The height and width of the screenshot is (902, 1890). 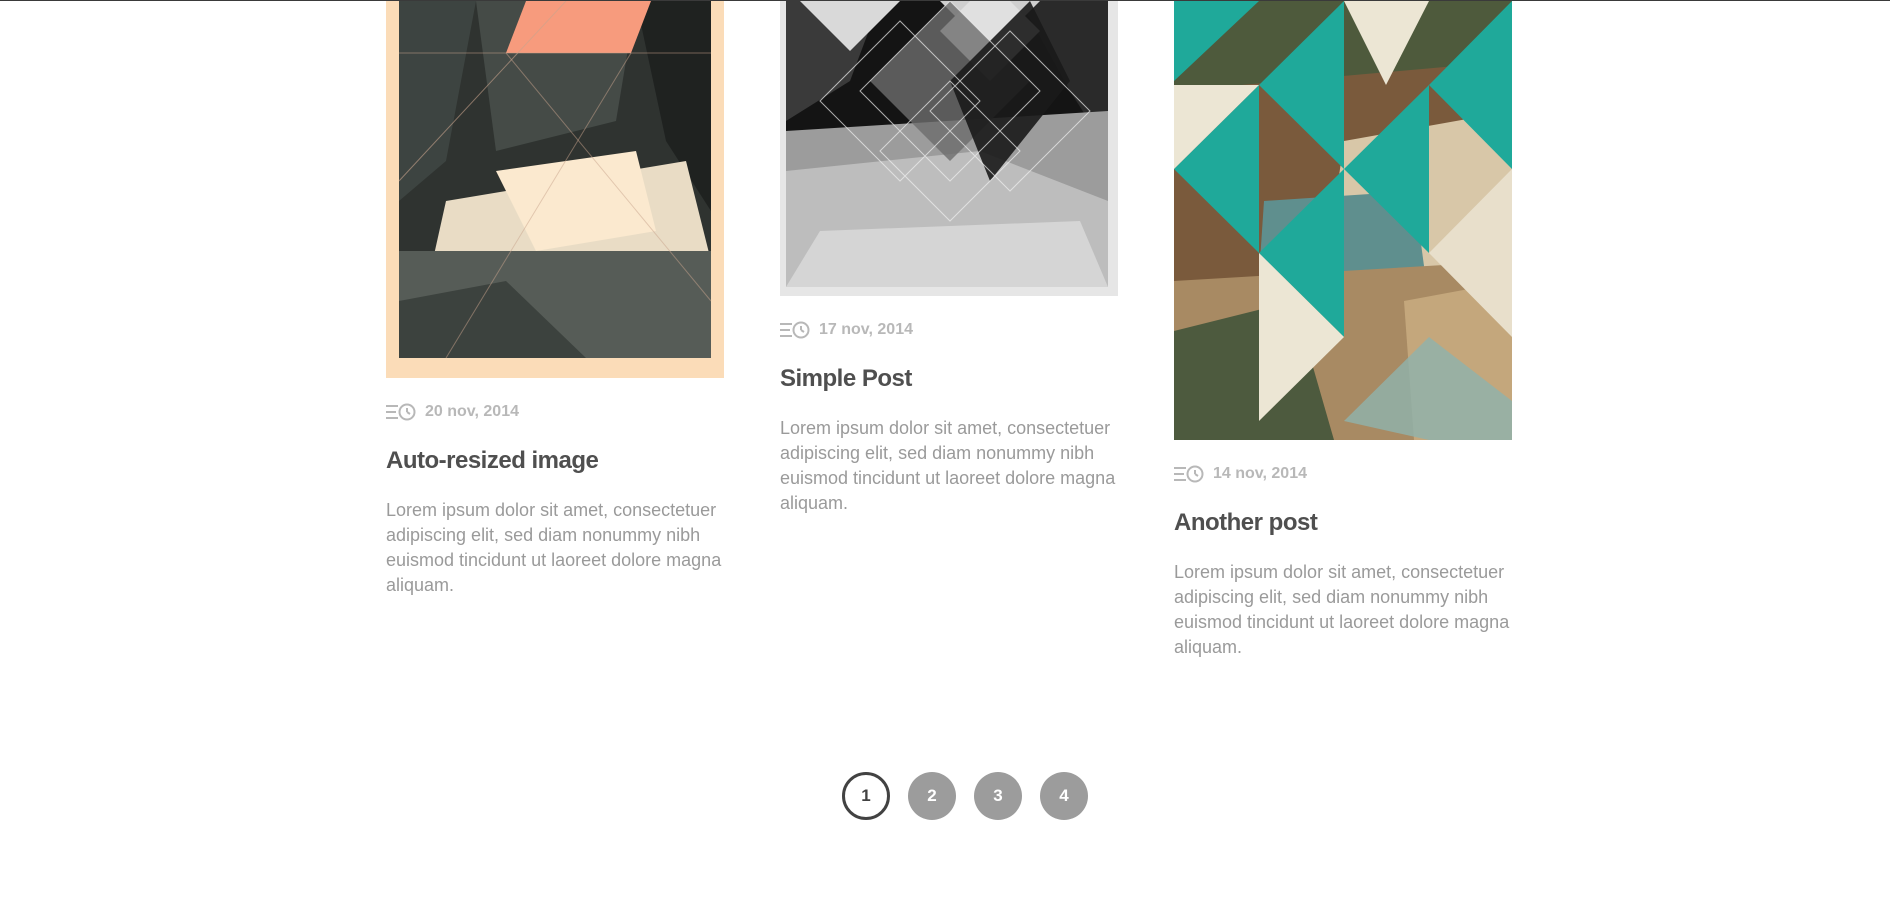 I want to click on forest-lake-image, so click(x=1343, y=220).